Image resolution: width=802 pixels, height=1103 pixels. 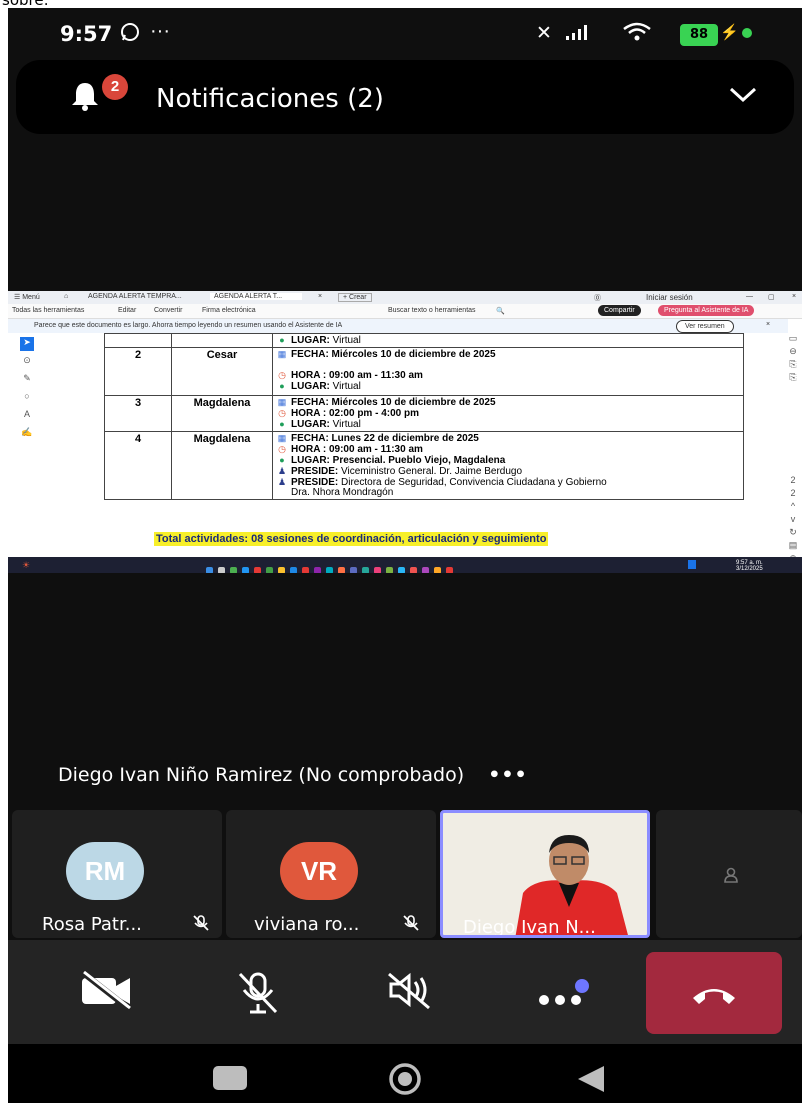 I want to click on more-dots-icon, so click(x=564, y=992).